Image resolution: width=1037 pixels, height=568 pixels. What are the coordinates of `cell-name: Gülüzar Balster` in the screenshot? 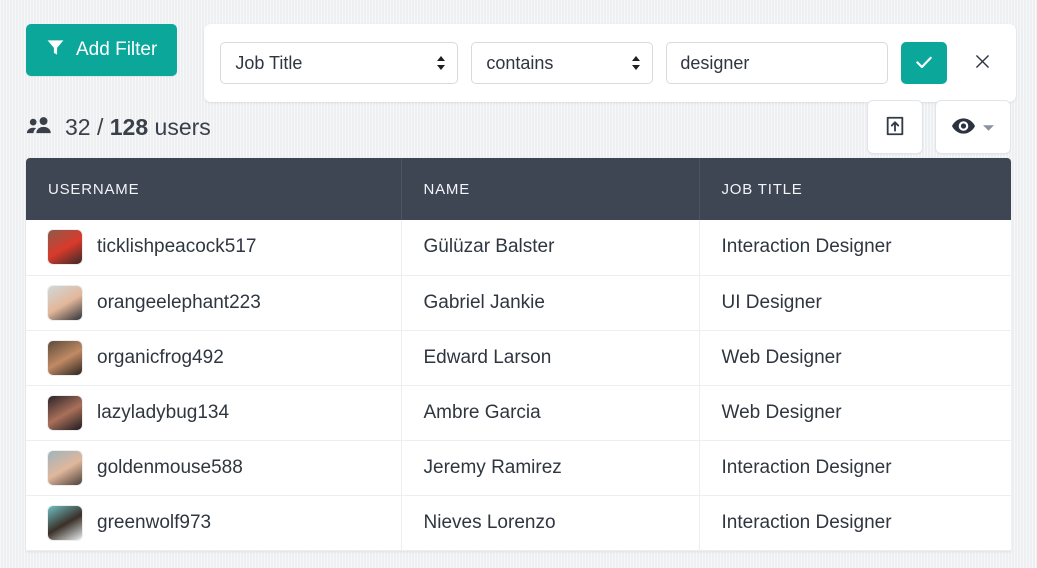 It's located at (550, 248).